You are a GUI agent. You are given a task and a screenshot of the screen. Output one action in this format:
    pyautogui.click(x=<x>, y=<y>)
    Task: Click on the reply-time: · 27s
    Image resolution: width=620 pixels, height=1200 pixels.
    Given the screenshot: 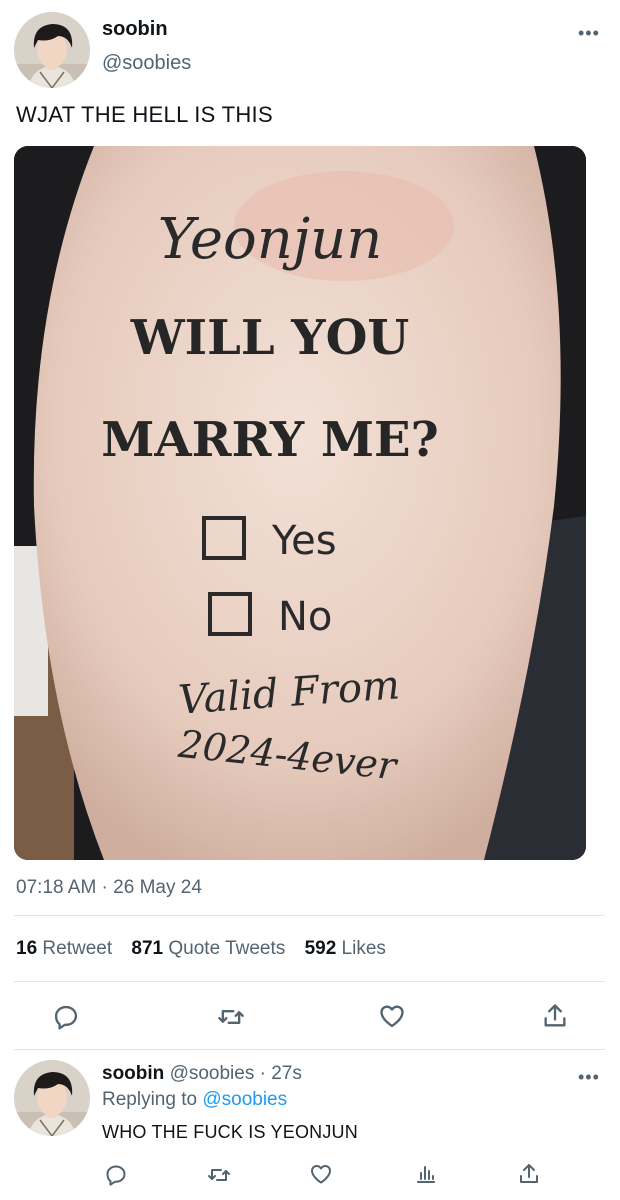 What is the action you would take?
    pyautogui.click(x=281, y=1073)
    